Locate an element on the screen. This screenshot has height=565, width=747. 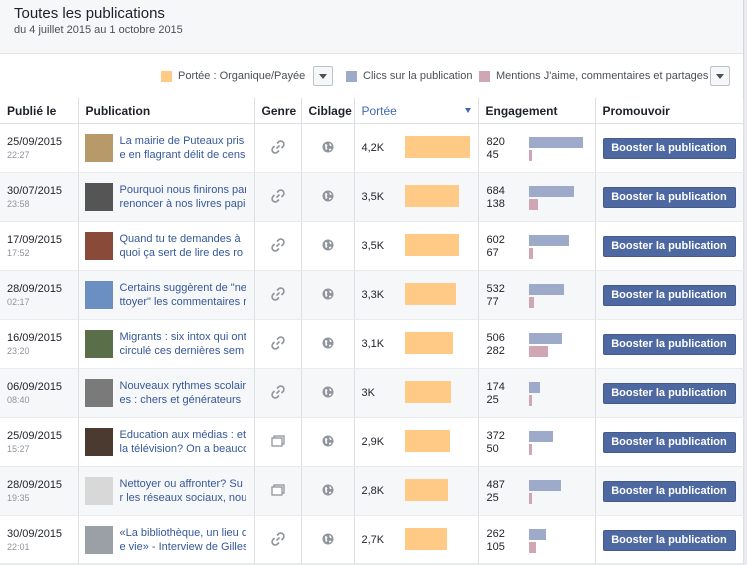
col-genre-header: Genre is located at coordinates (278, 111).